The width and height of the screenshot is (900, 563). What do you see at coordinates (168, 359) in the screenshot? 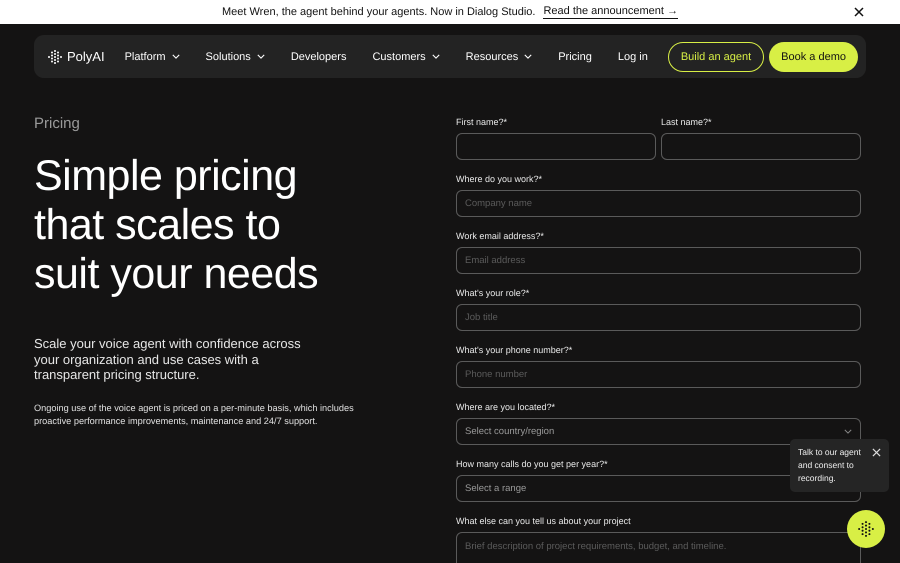
I see `intro-paragraph: Scale your voice agent with confidence across your organization and use cases with a transparent pricing structure.` at bounding box center [168, 359].